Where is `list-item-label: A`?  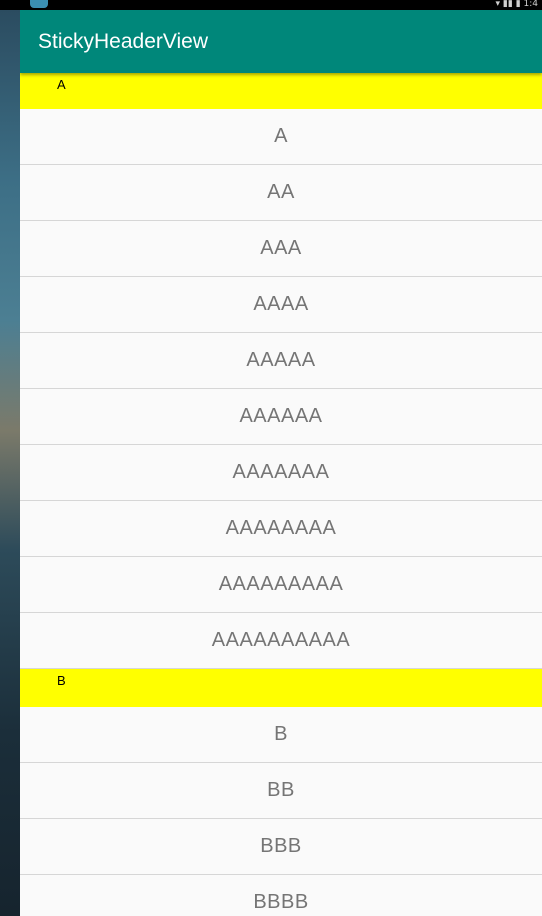
list-item-label: A is located at coordinates (281, 136).